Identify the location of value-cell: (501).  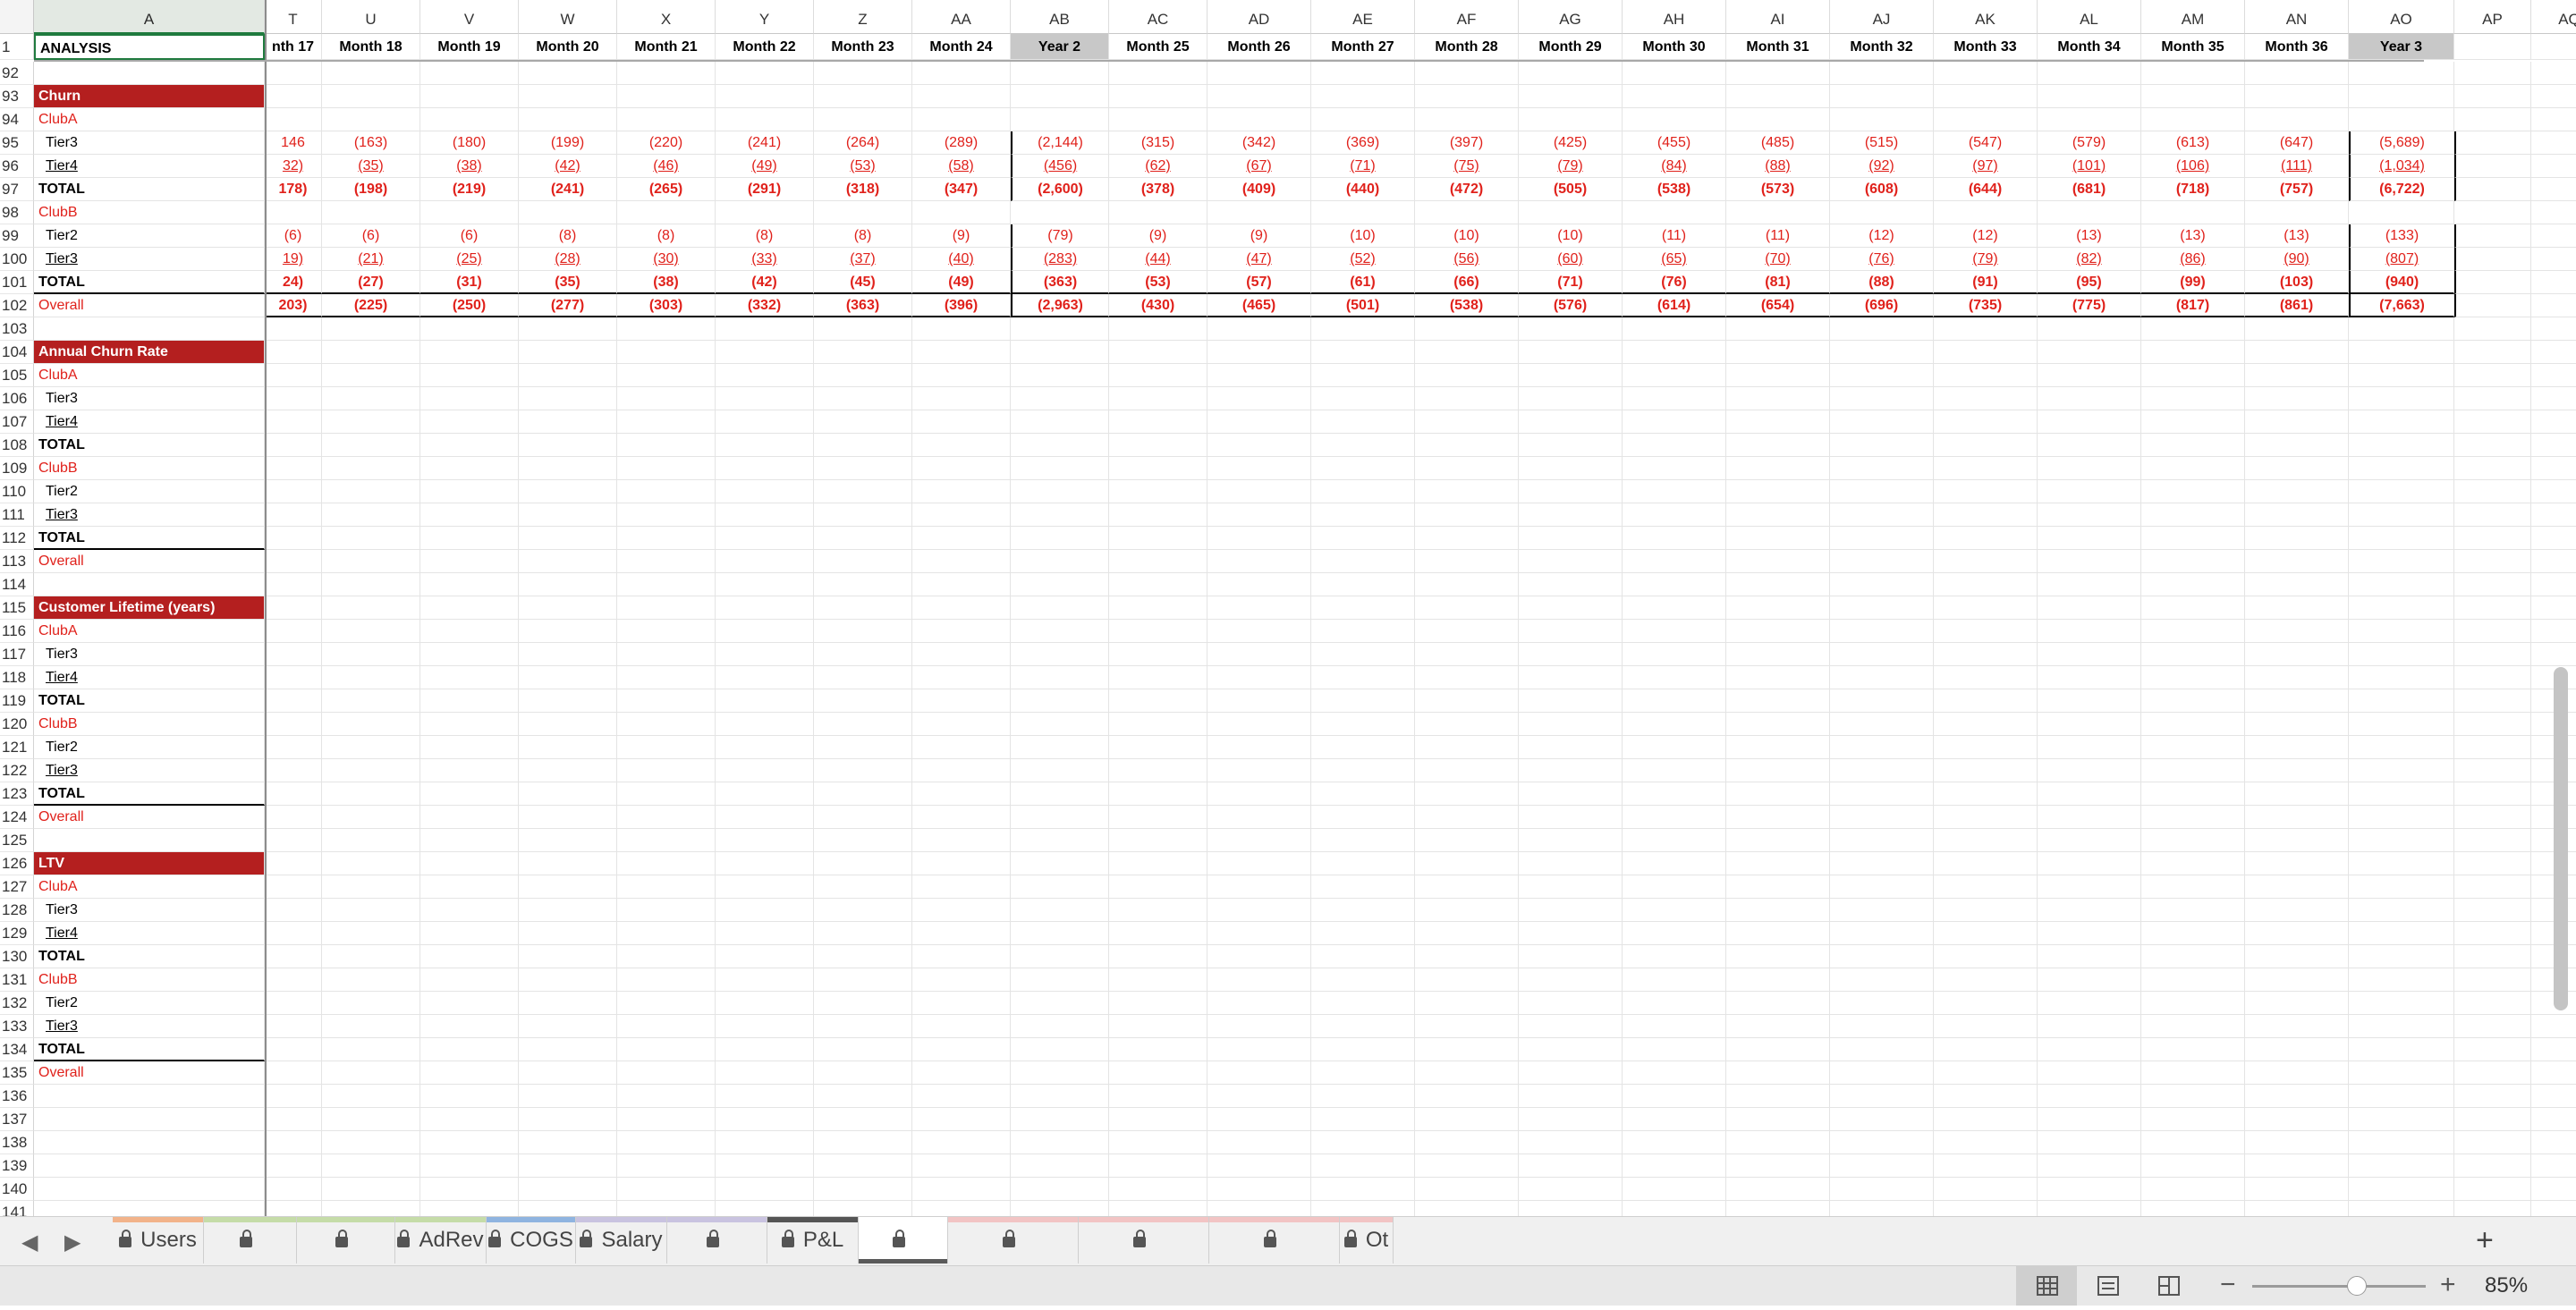
(1363, 305).